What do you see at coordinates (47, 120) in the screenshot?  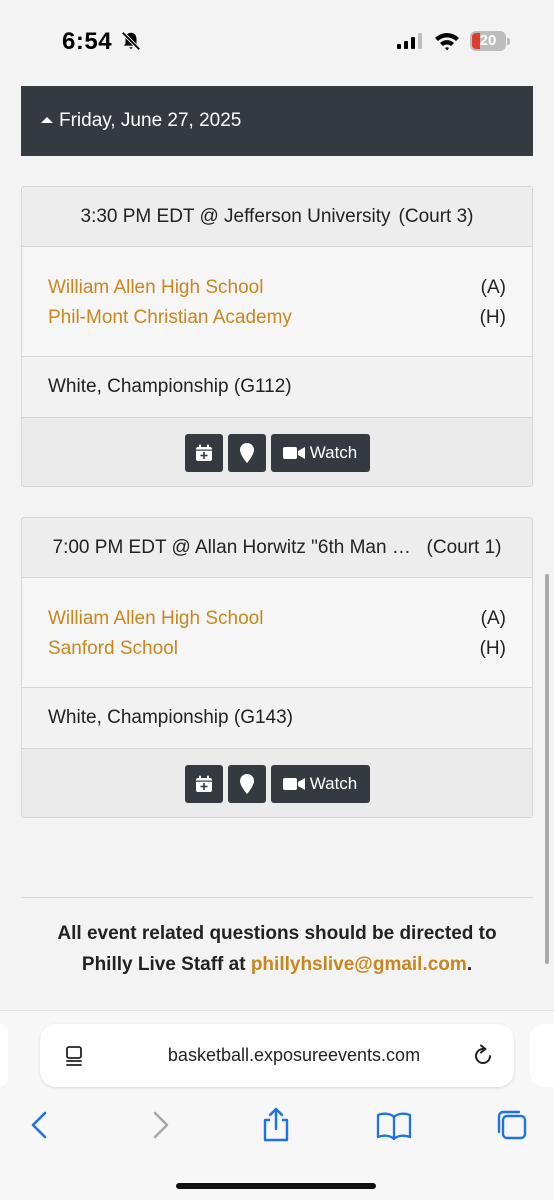 I see `caret-up-icon` at bounding box center [47, 120].